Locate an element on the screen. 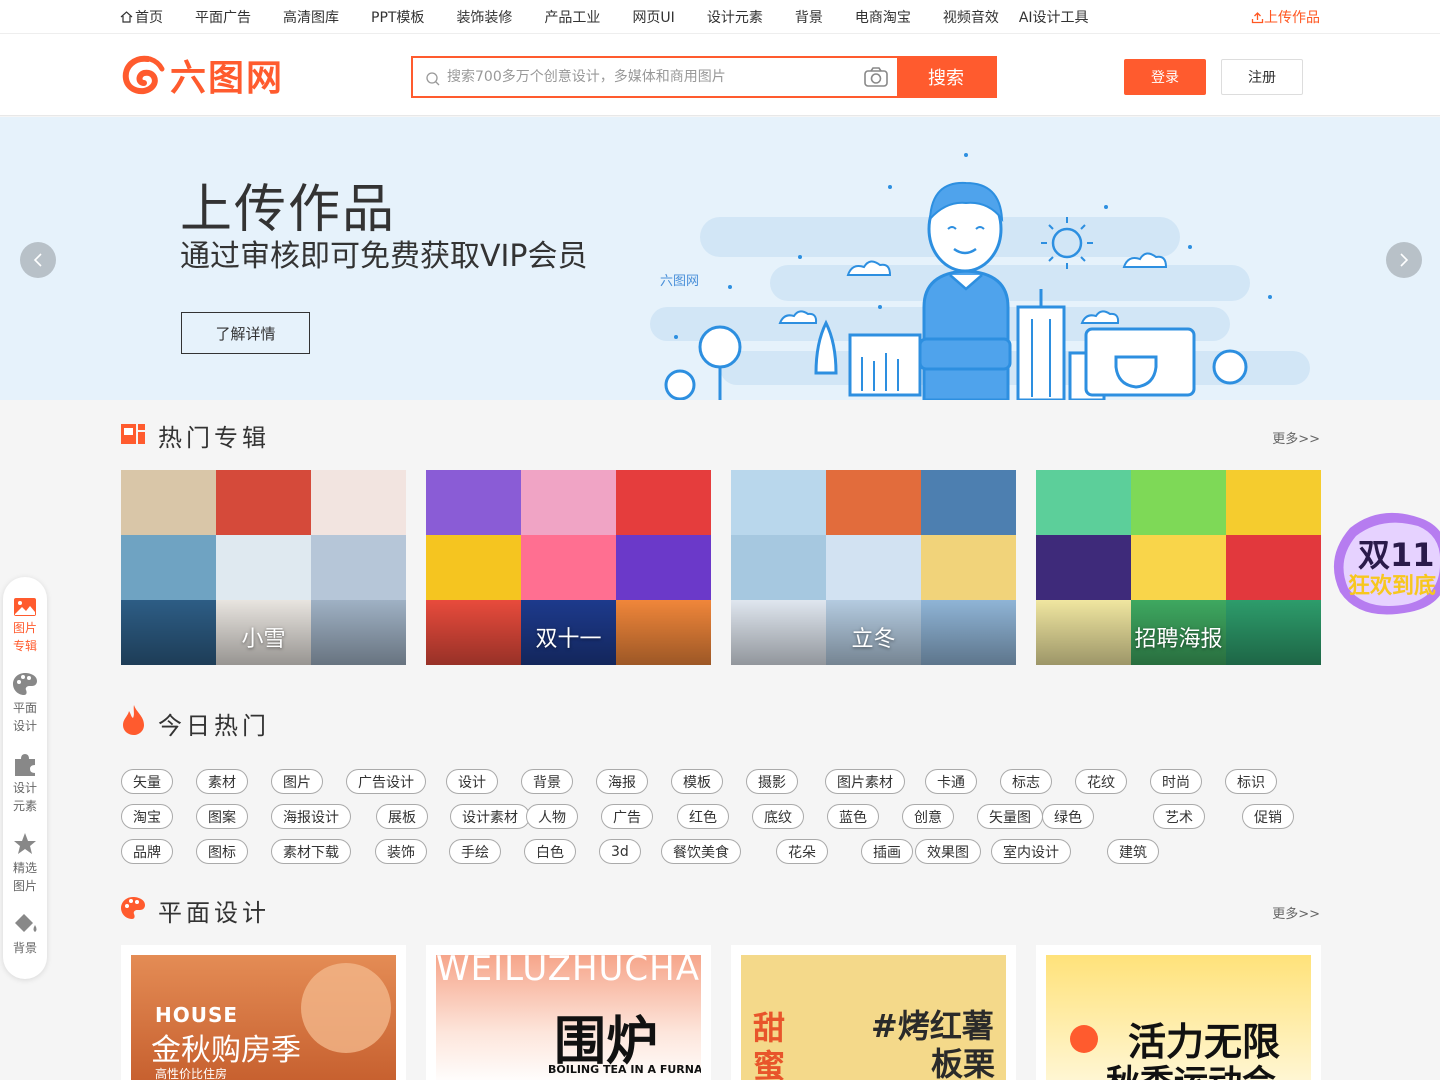 The width and height of the screenshot is (1440, 1080). tag-chip: 背景 is located at coordinates (547, 781).